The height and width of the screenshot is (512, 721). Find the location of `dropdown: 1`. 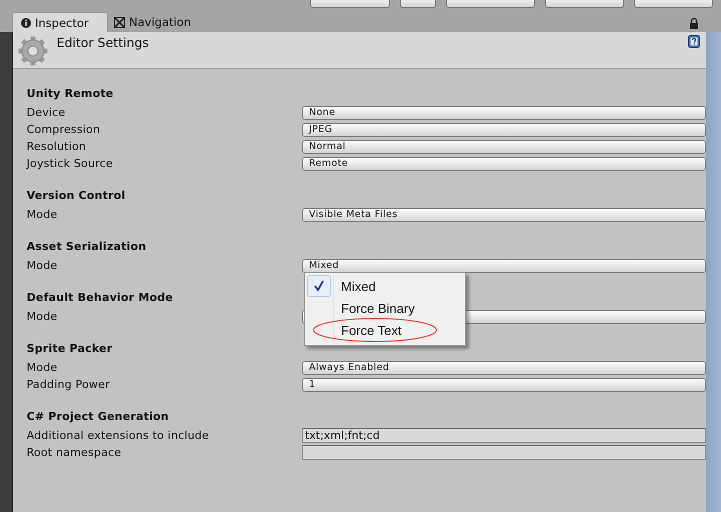

dropdown: 1 is located at coordinates (504, 385).